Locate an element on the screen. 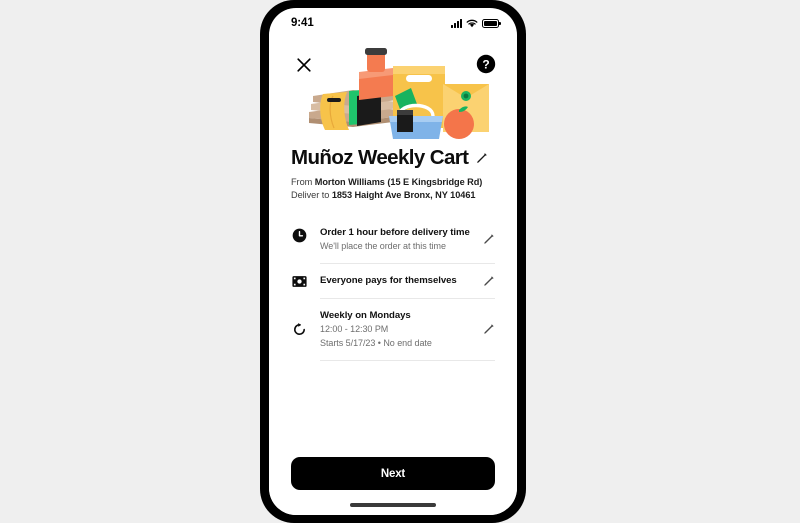 This screenshot has height=523, width=800. cellular-signal-icon is located at coordinates (456, 23).